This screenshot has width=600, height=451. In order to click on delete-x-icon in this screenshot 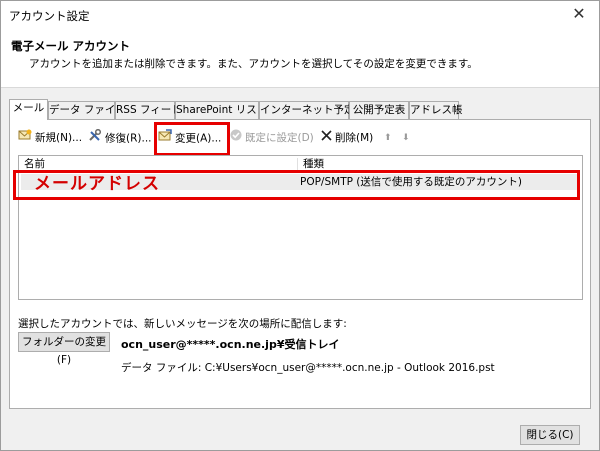, I will do `click(326, 138)`.